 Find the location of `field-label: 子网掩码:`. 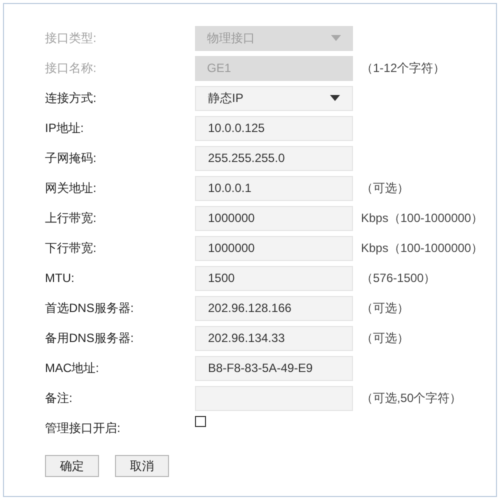

field-label: 子网掩码: is located at coordinates (71, 158).